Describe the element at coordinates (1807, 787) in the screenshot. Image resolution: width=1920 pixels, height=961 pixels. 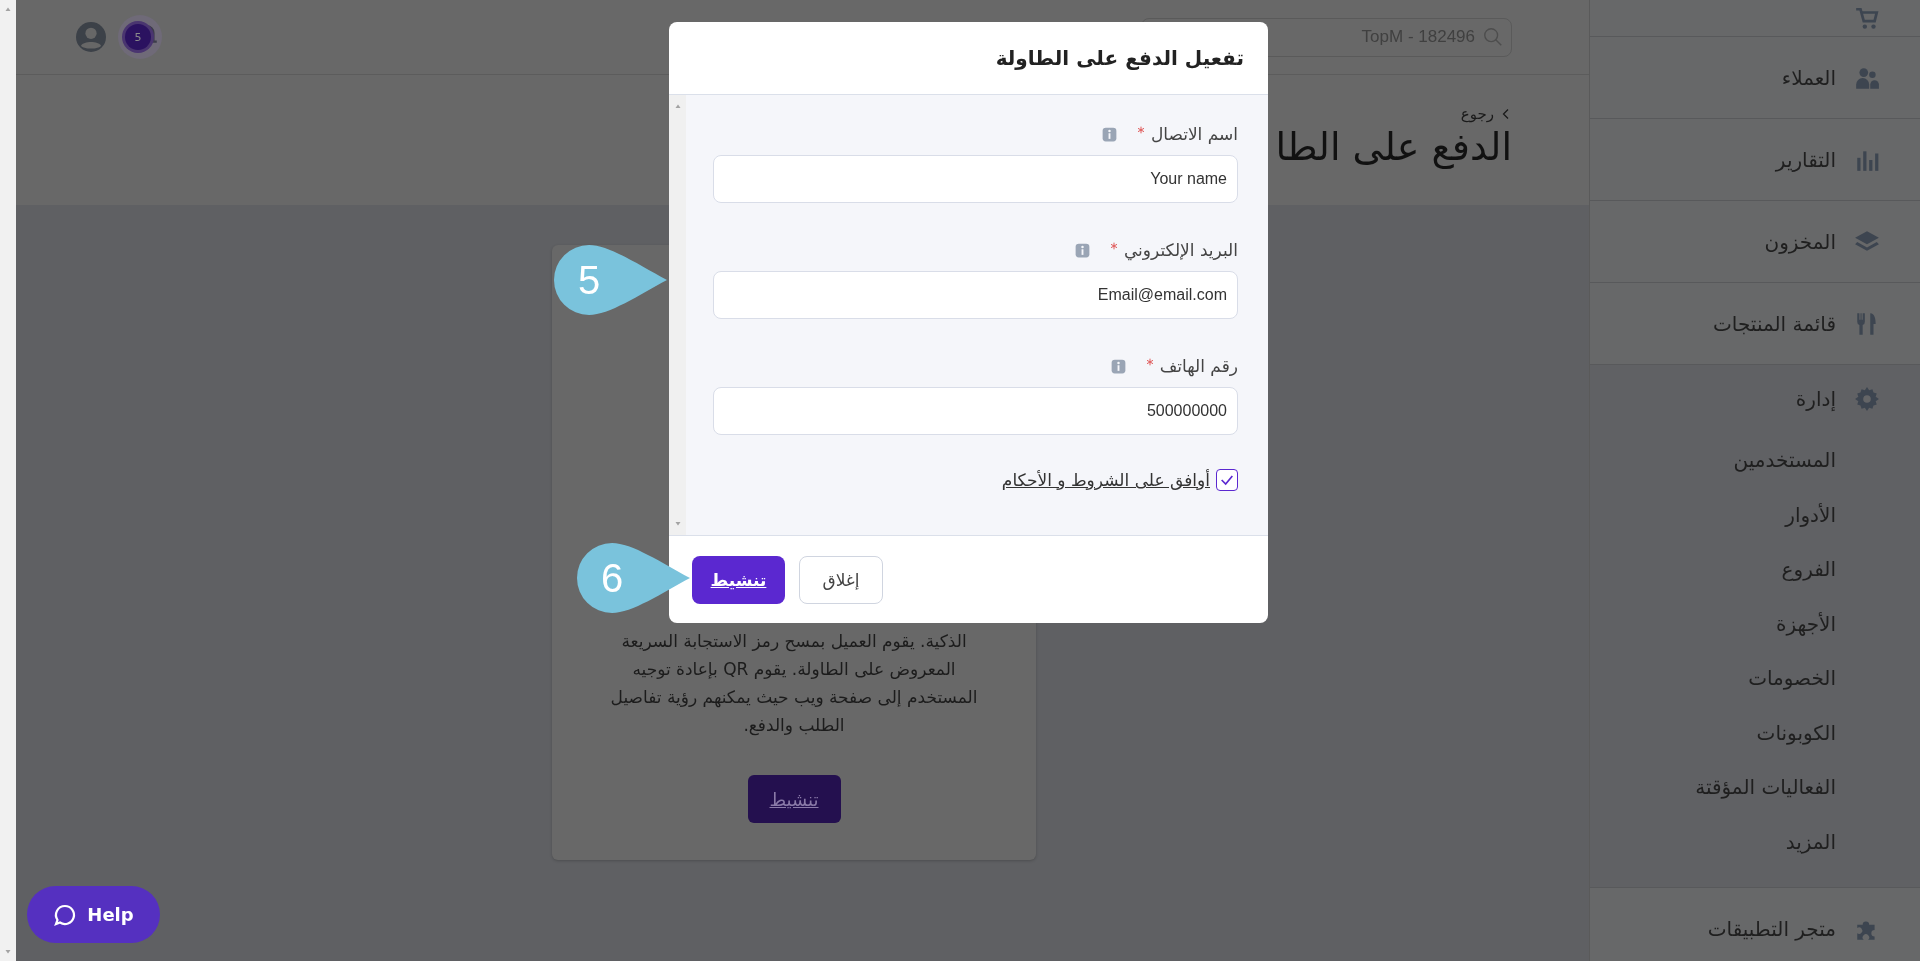
I see `sidebar-subitem: الفعاليات المؤقتة` at that location.